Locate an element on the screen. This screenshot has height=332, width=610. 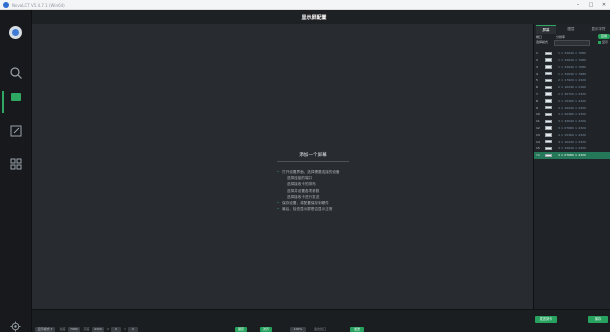
bottom-control: 高度 is located at coordinates (86, 329).